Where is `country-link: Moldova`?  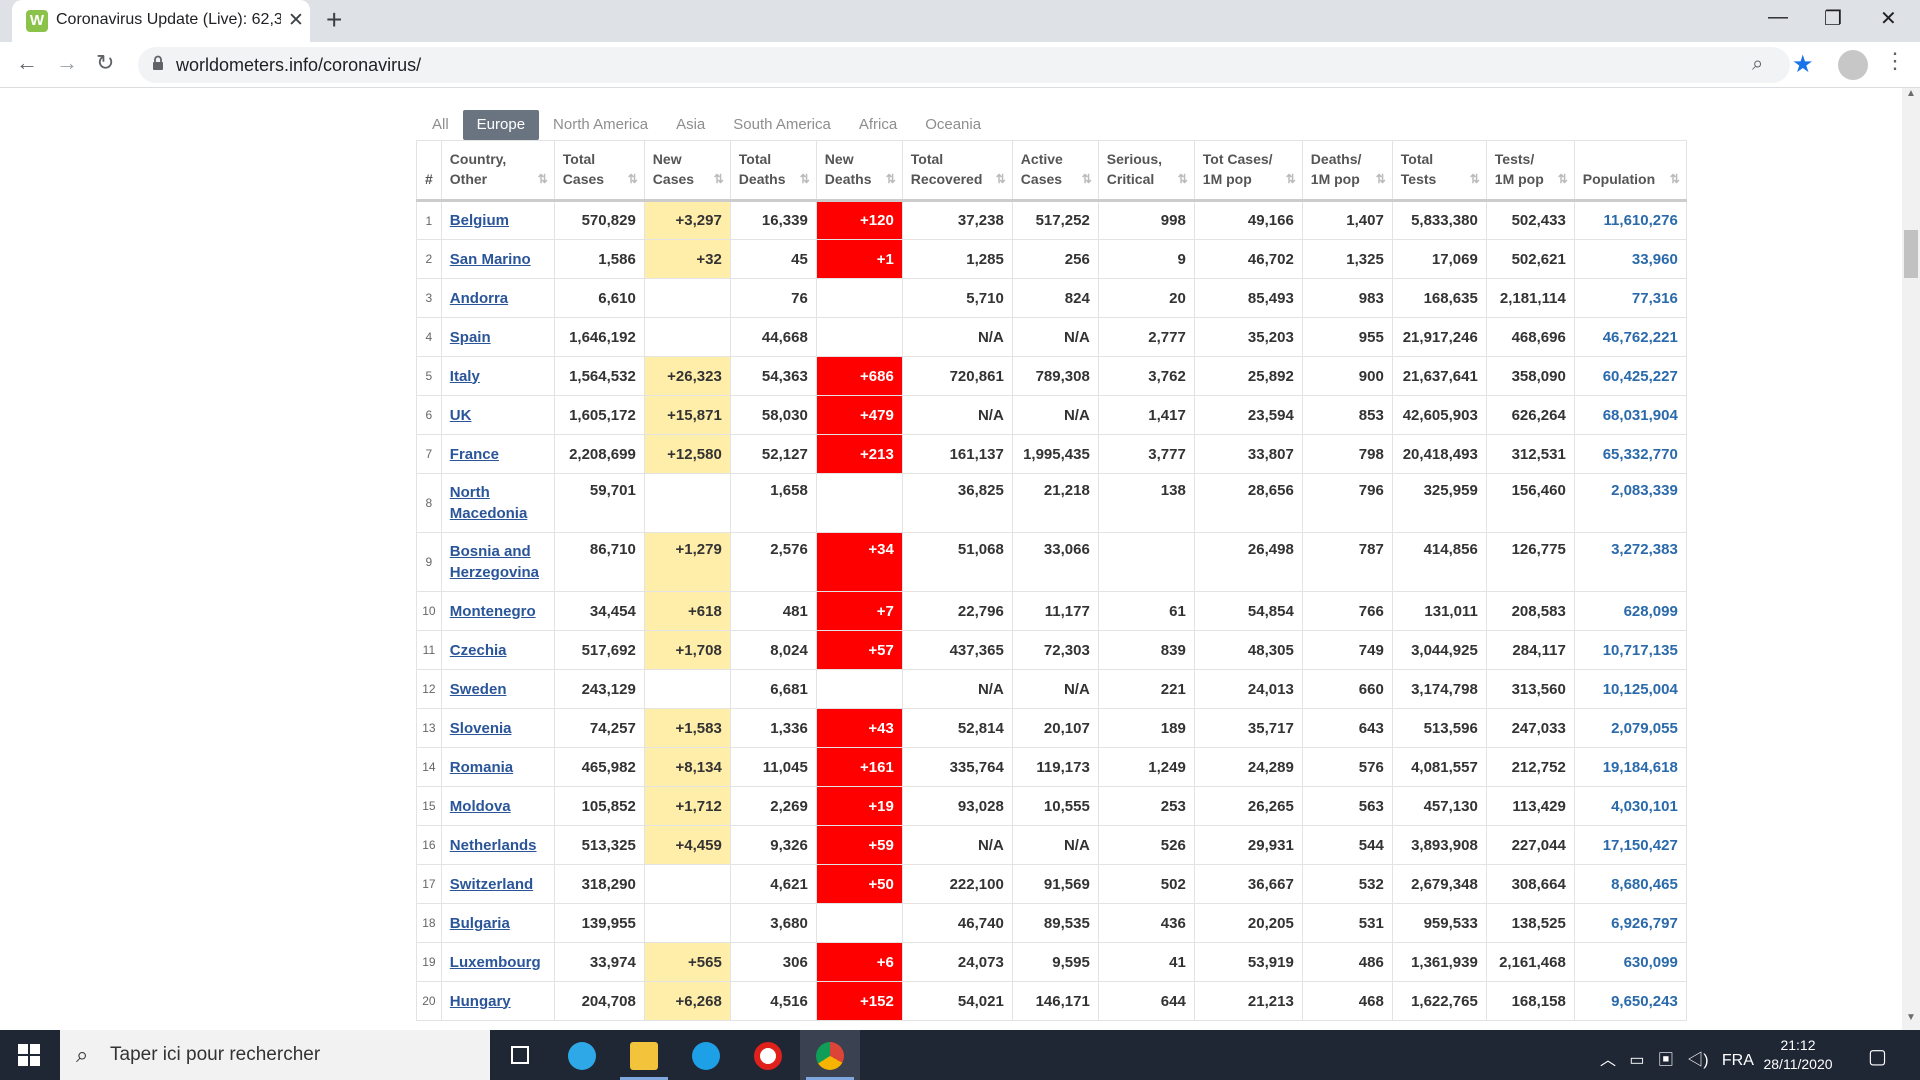
country-link: Moldova is located at coordinates (480, 806).